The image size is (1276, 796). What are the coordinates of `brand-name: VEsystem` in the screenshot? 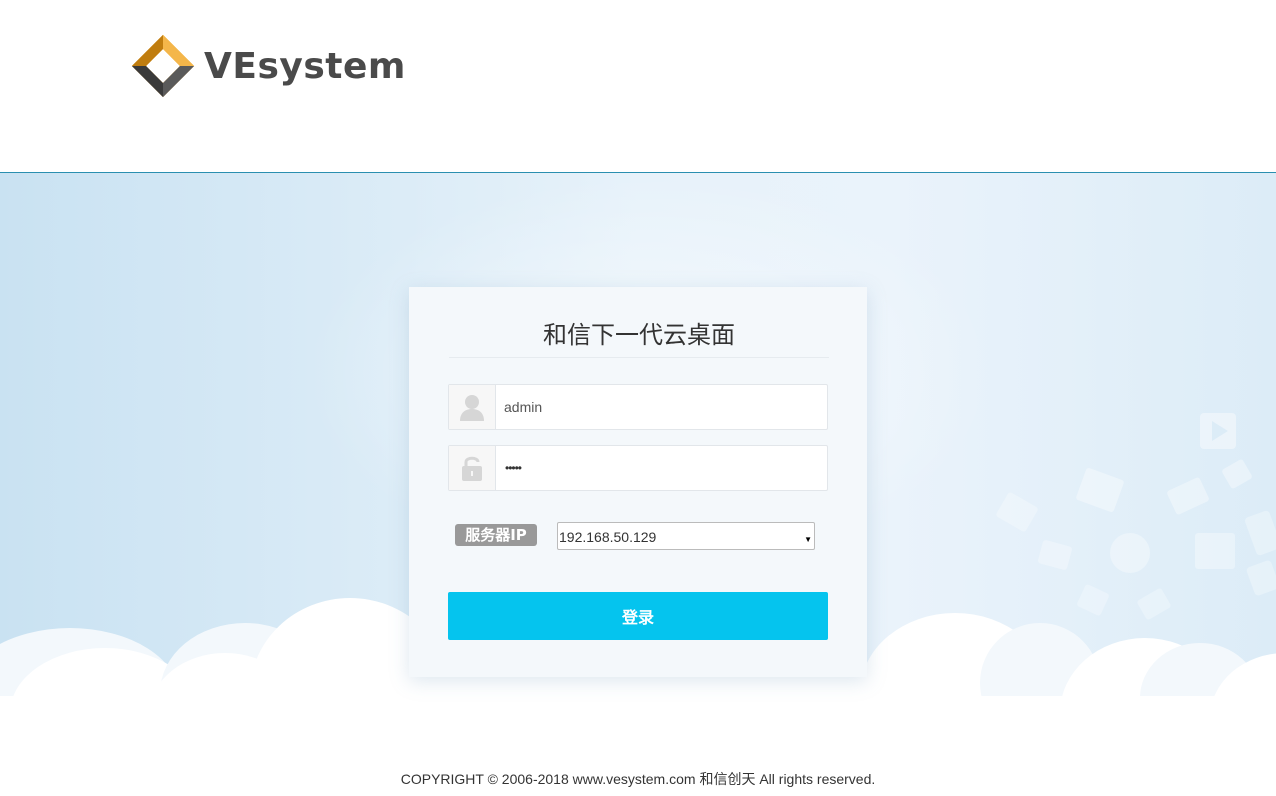 It's located at (305, 66).